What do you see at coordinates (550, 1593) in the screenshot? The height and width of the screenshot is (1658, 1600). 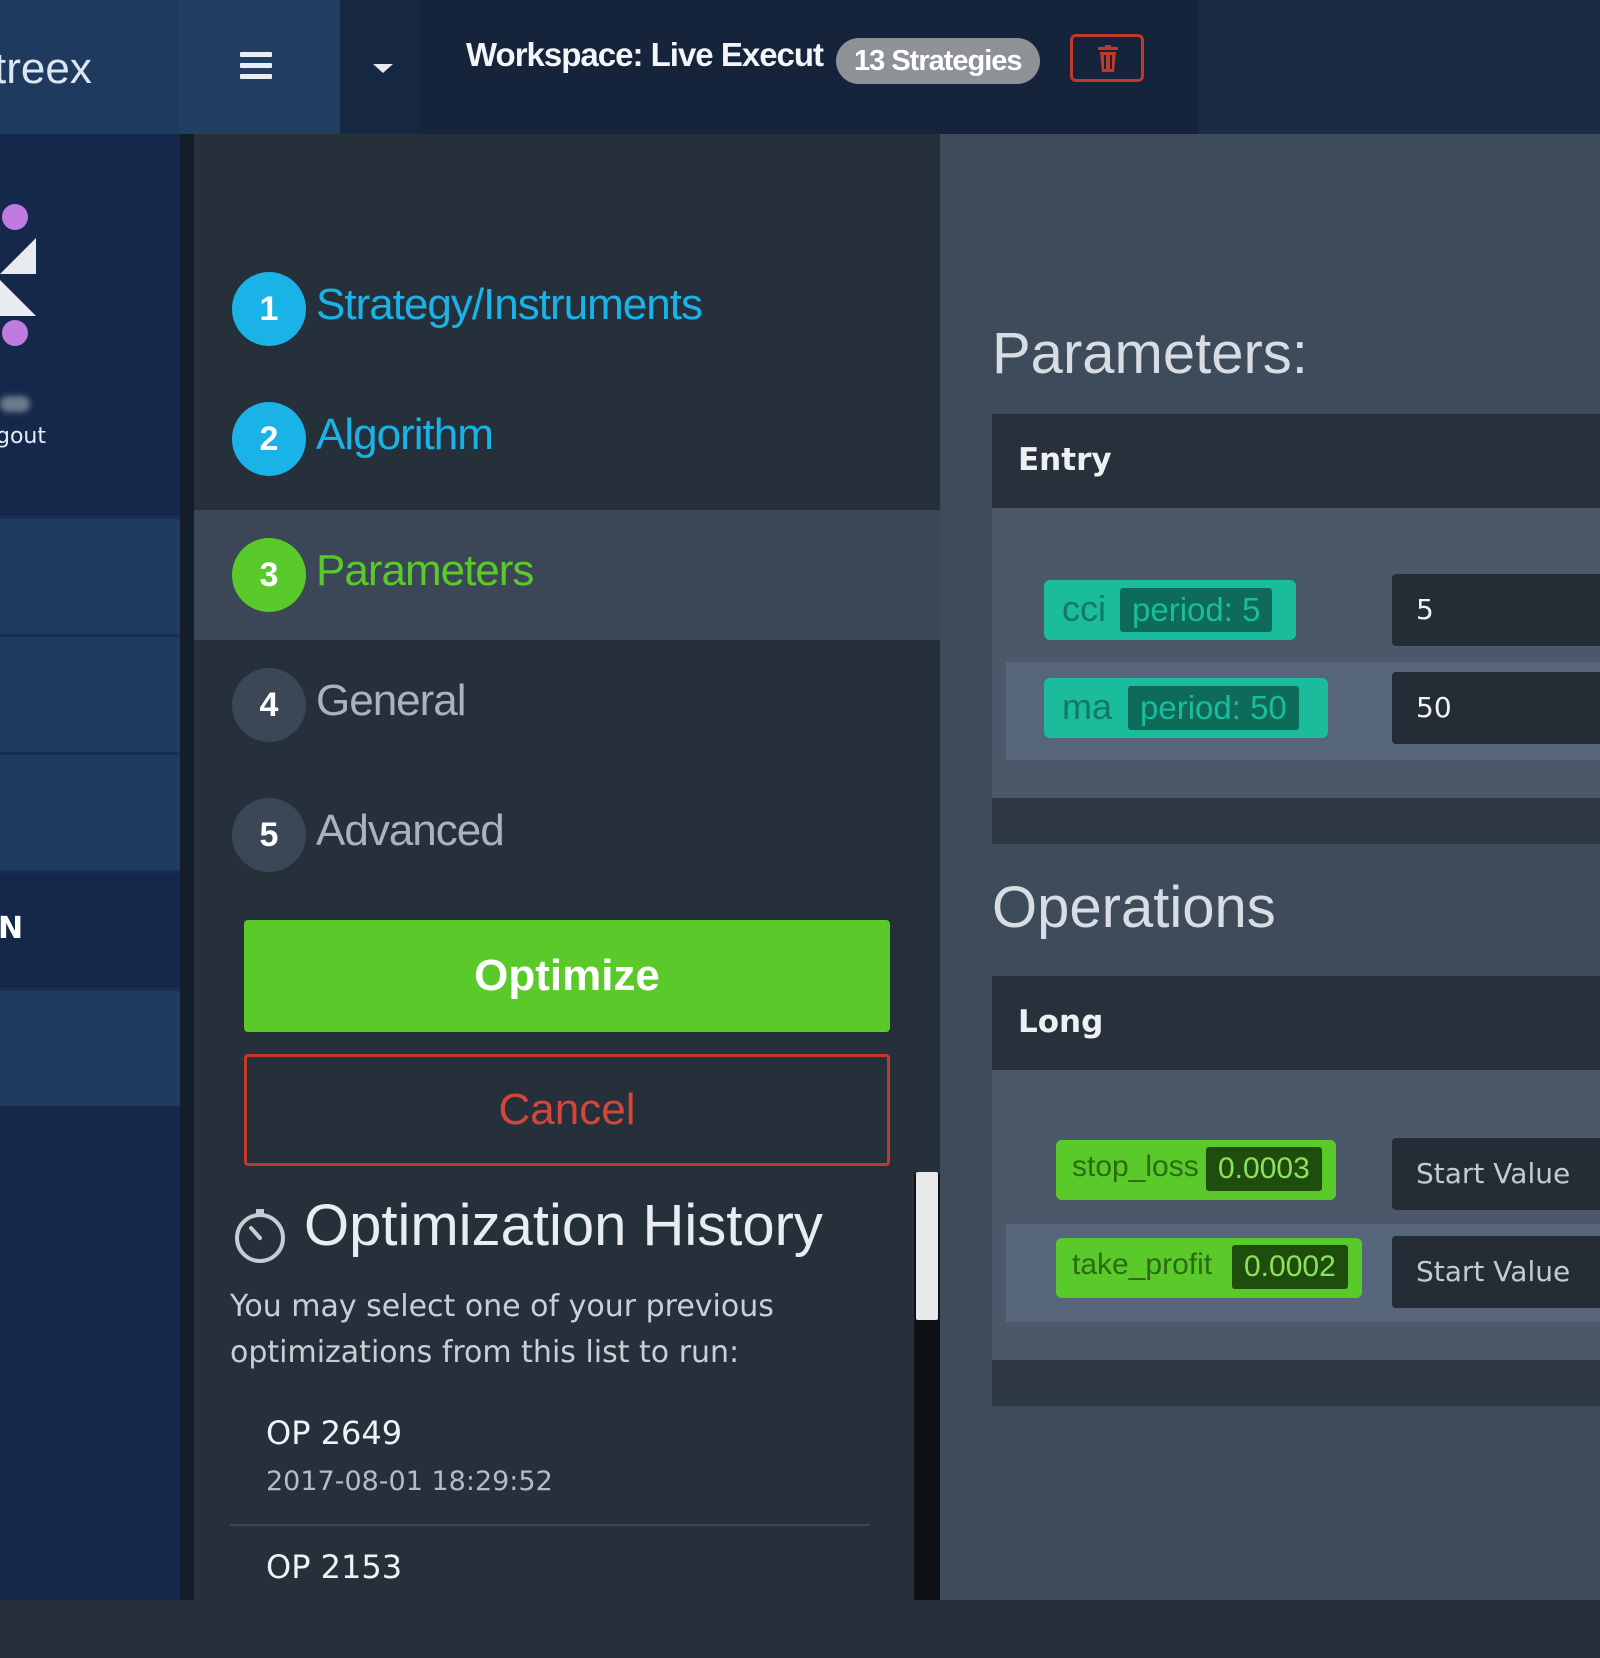 I see `history-list-item: OP 2153` at bounding box center [550, 1593].